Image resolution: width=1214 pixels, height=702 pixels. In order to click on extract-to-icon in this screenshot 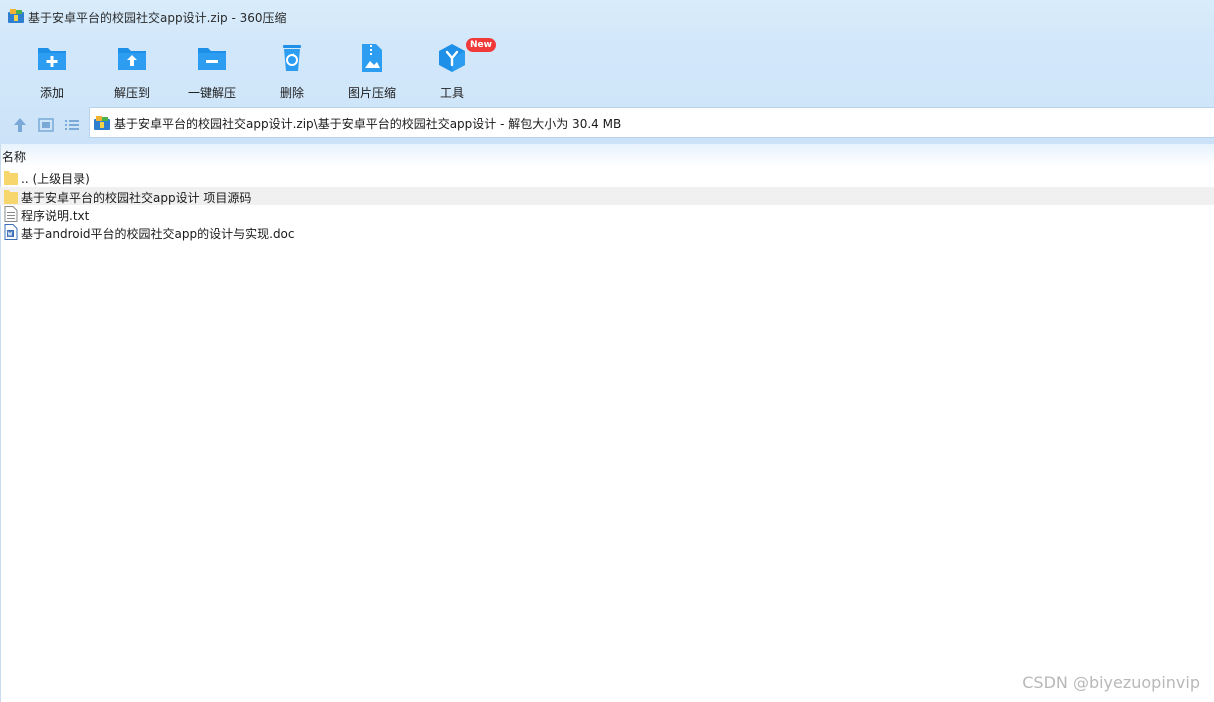, I will do `click(132, 59)`.